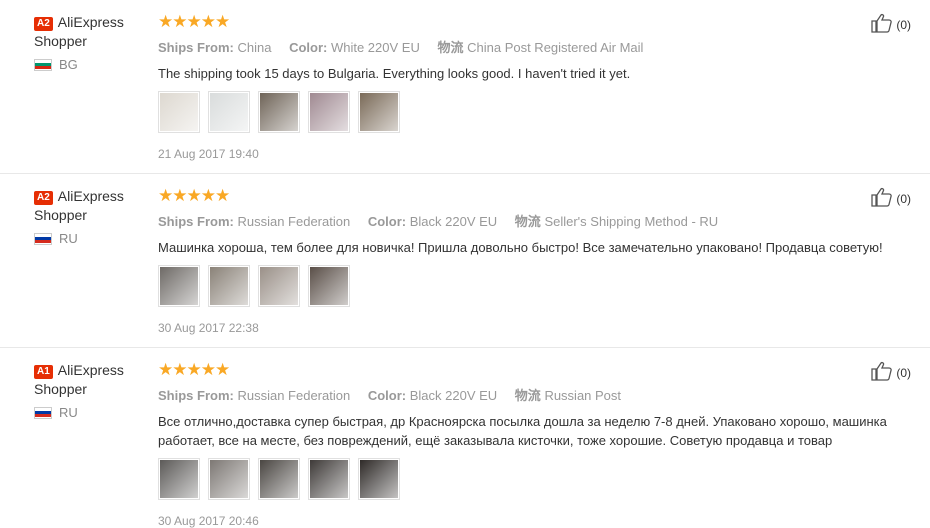  I want to click on buyer-level-badge: A1, so click(43, 372).